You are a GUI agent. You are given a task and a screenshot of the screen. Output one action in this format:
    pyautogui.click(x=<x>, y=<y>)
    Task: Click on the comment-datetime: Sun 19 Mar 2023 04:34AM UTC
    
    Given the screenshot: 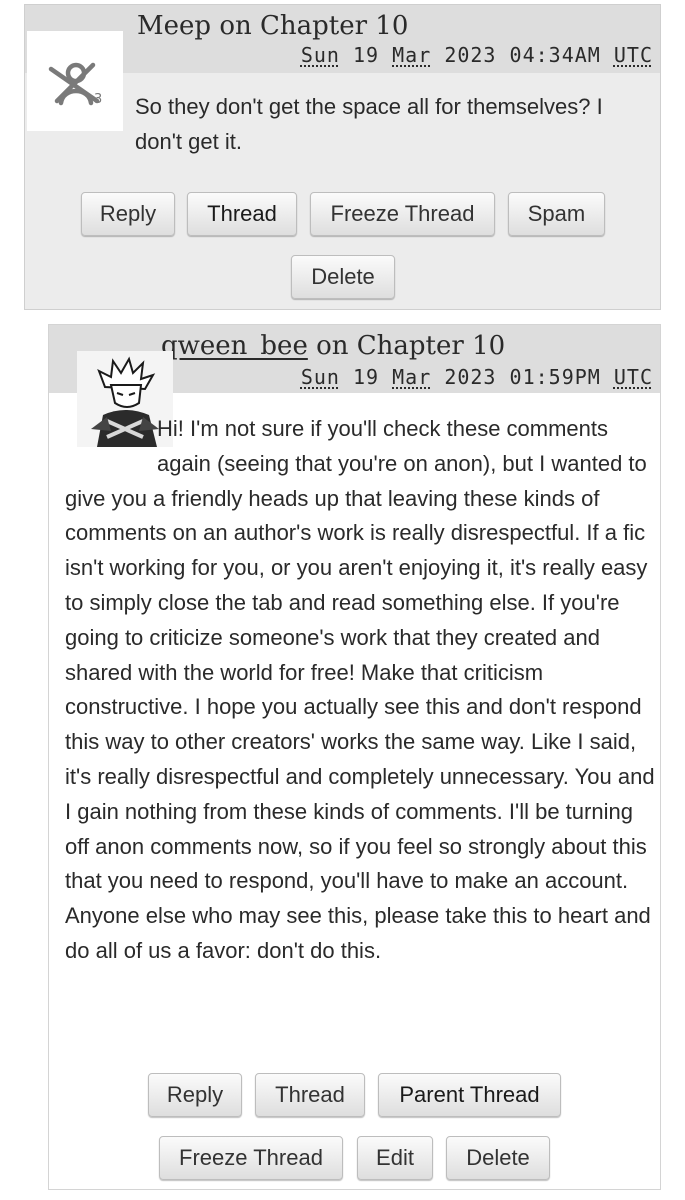 What is the action you would take?
    pyautogui.click(x=477, y=55)
    